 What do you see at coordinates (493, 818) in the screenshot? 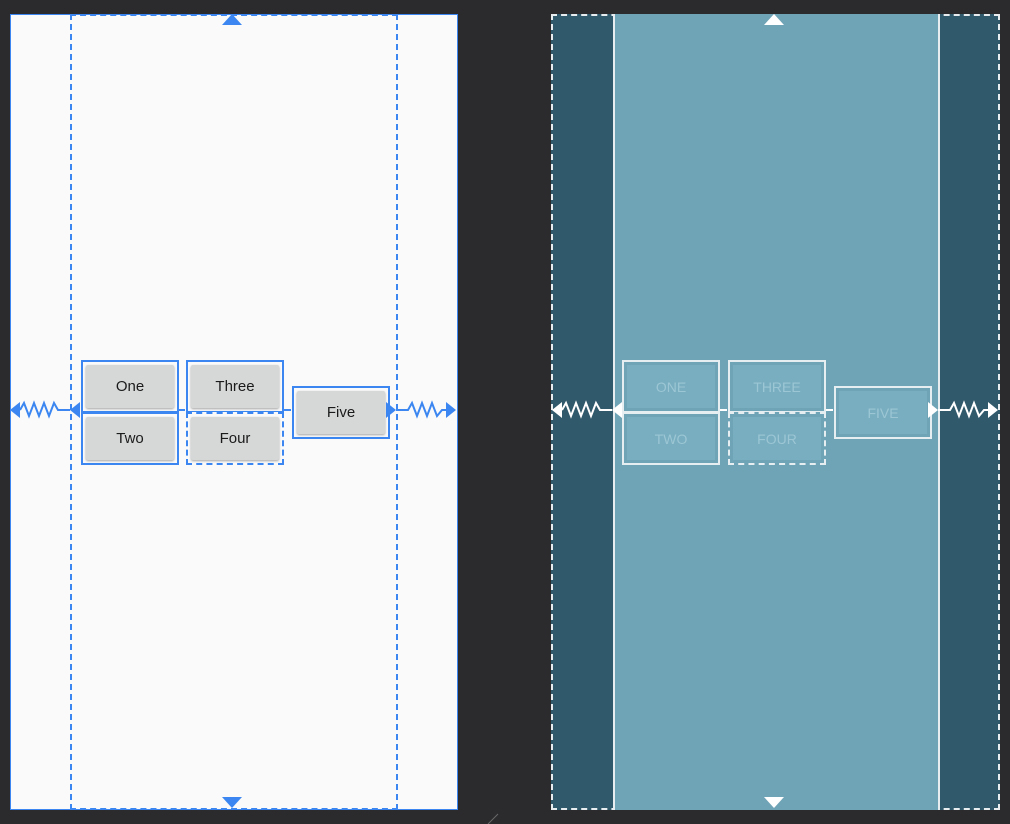
I see `resize-corner-icon` at bounding box center [493, 818].